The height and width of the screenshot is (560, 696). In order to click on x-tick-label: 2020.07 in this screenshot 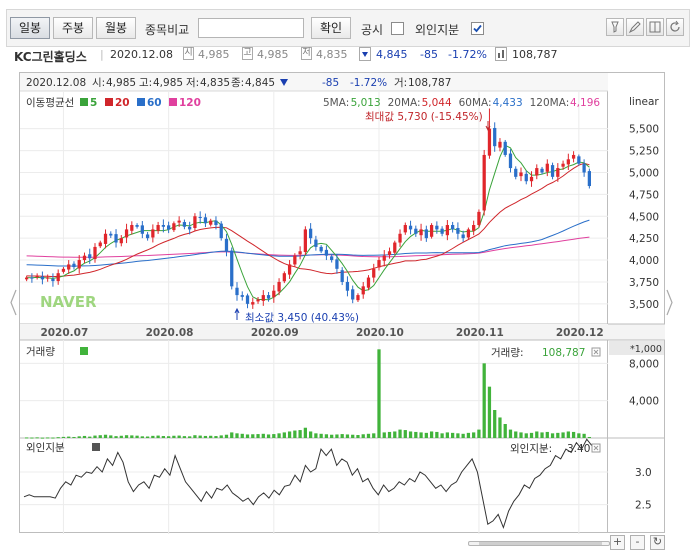, I will do `click(64, 333)`.